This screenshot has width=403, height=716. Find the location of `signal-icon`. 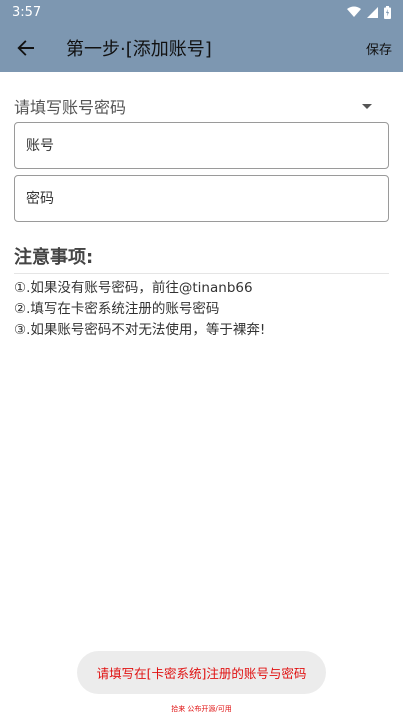

signal-icon is located at coordinates (372, 12).